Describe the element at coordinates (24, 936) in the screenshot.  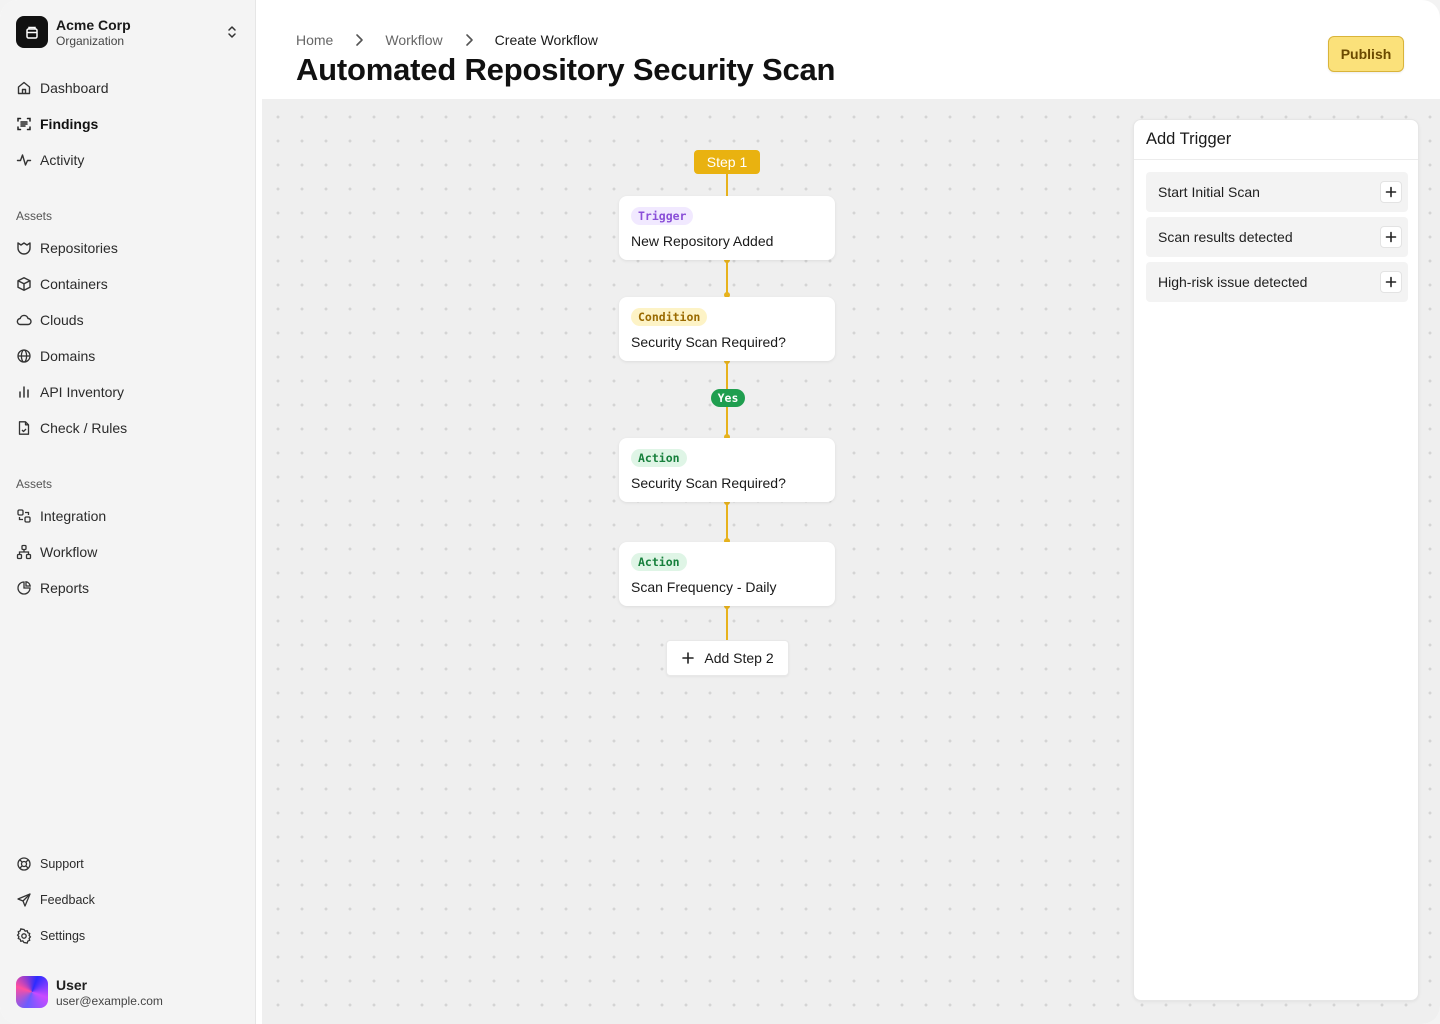
I see `gear-icon` at that location.